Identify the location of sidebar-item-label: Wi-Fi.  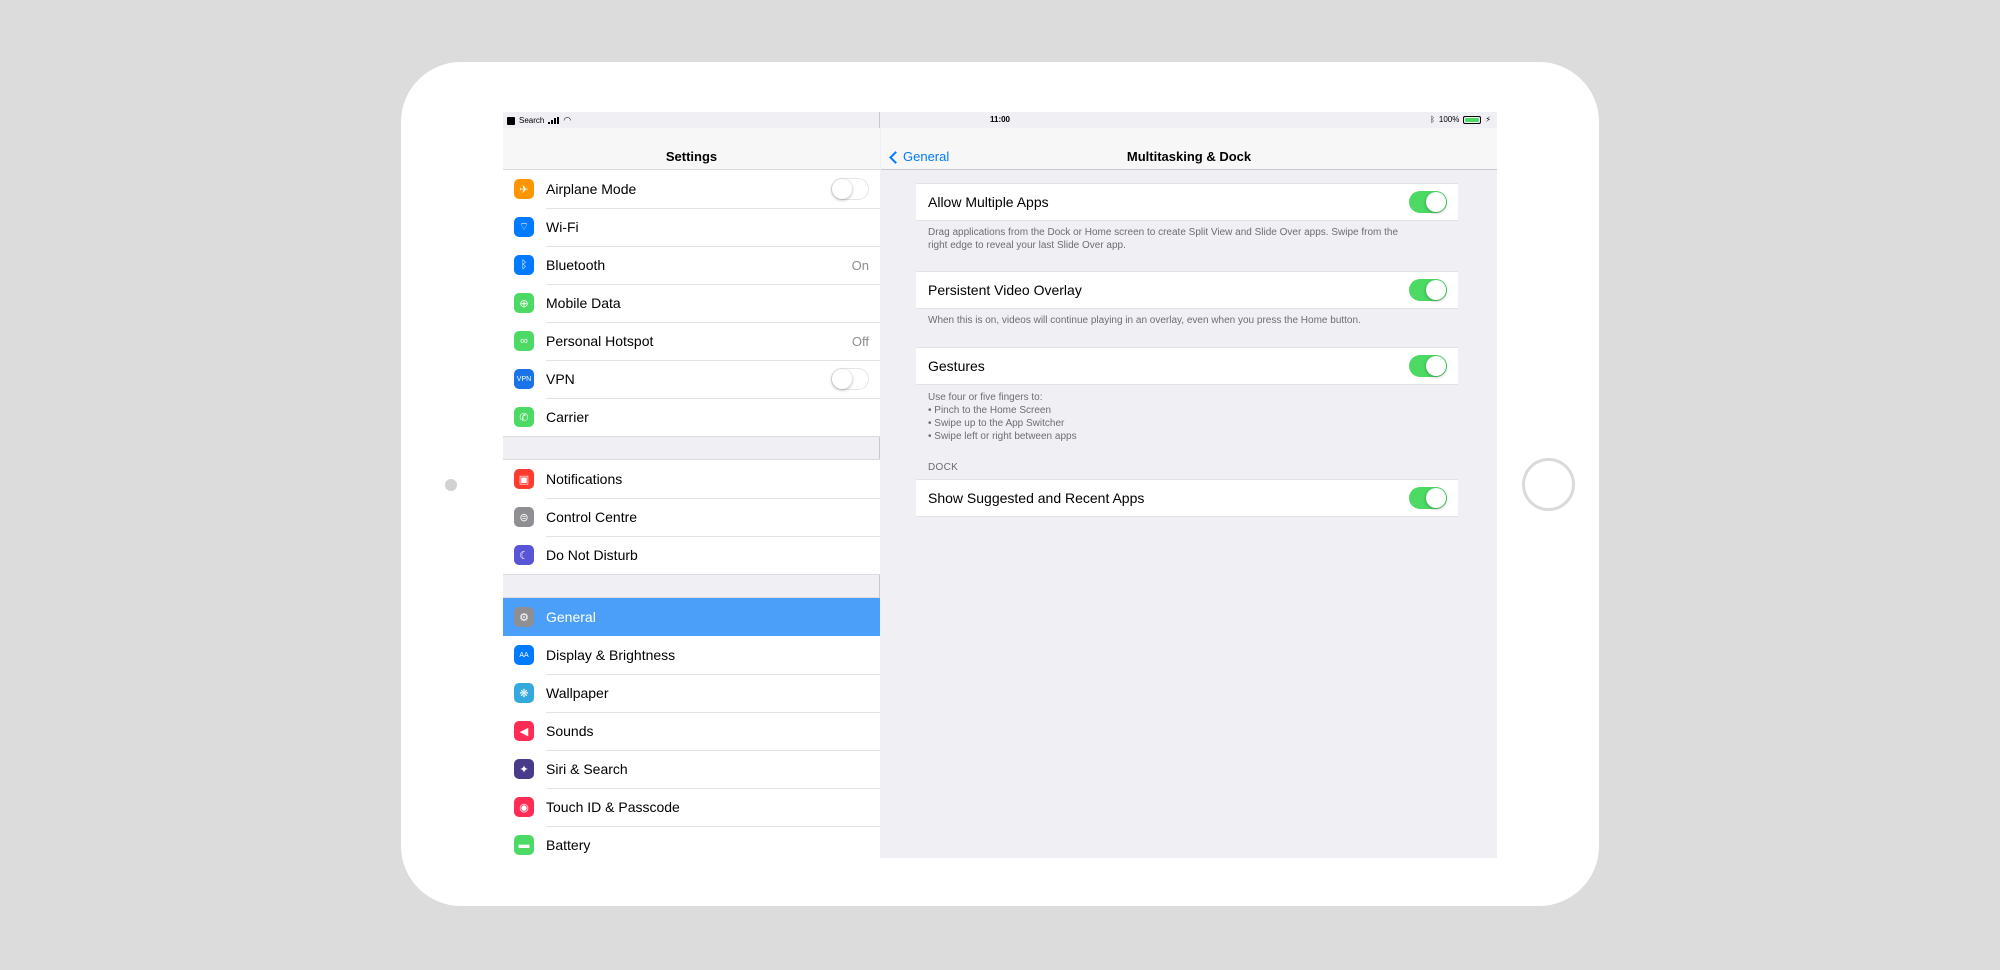
(562, 227).